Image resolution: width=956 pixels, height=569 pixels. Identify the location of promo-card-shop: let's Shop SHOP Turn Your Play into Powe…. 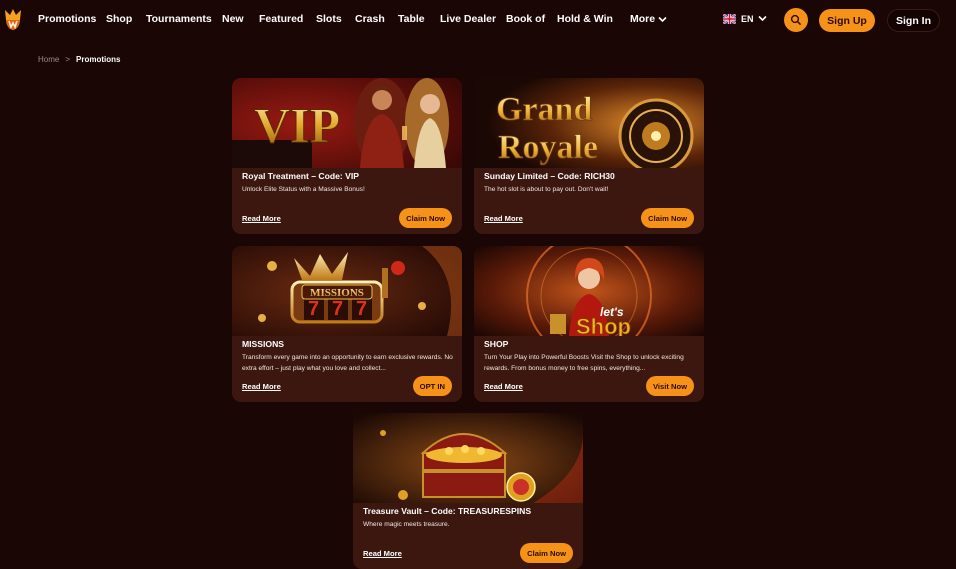
(589, 324).